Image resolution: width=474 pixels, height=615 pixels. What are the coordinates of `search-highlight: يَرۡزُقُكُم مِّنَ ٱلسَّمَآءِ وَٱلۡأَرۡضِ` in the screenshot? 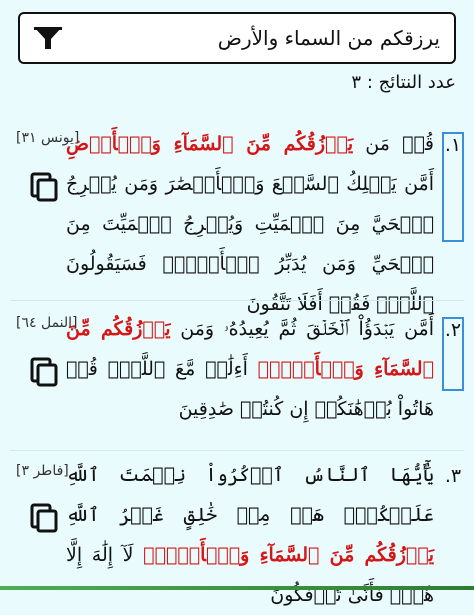 It's located at (210, 144).